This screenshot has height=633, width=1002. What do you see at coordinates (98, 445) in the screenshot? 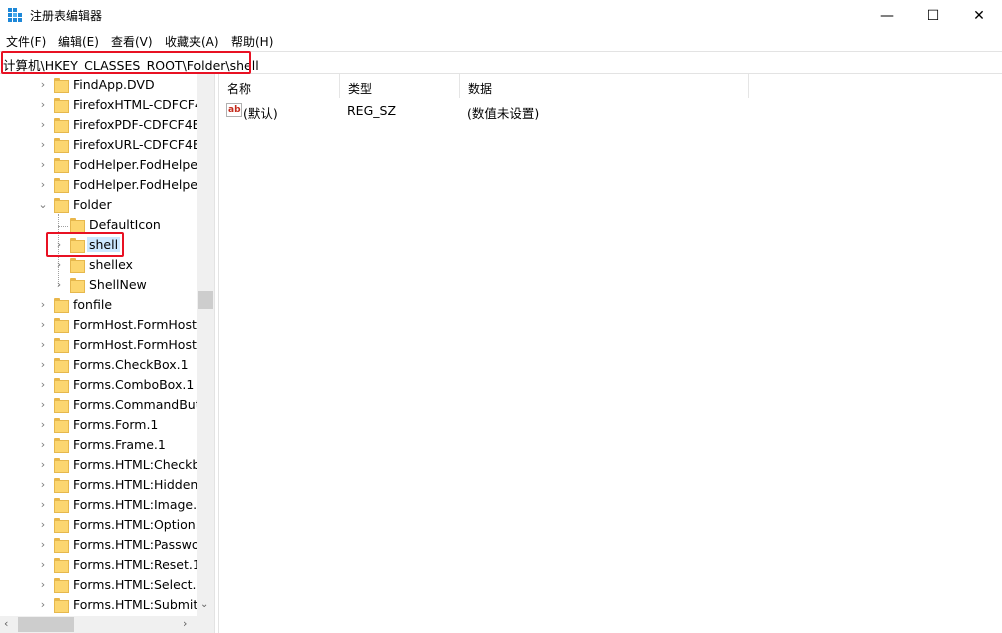
I see `tree-item: › Forms.Frame.1` at bounding box center [98, 445].